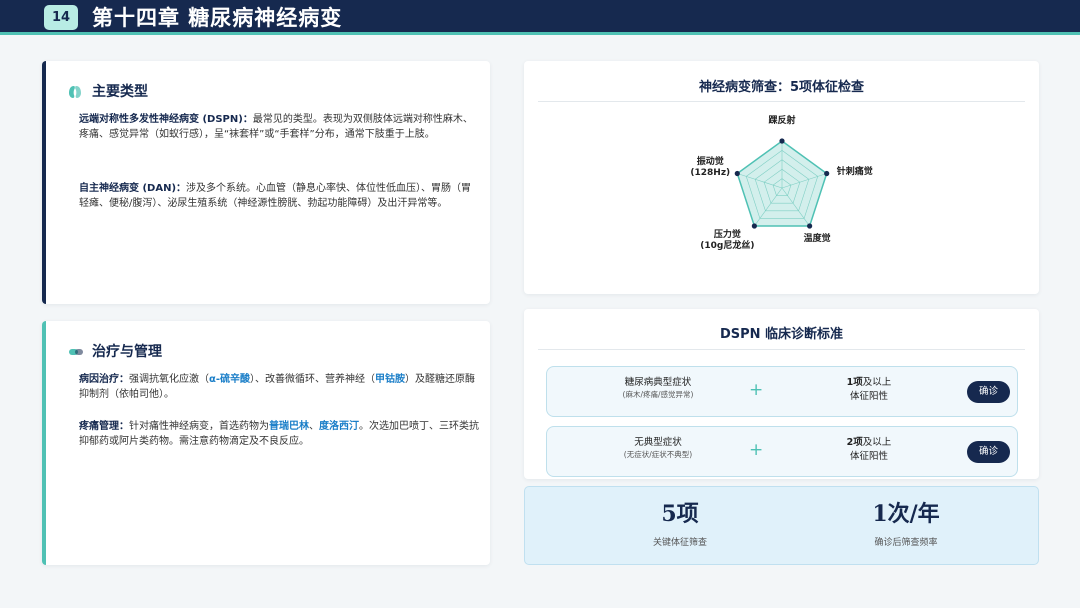 Image resolution: width=1080 pixels, height=608 pixels. What do you see at coordinates (782, 183) in the screenshot?
I see `radar-chart` at bounding box center [782, 183].